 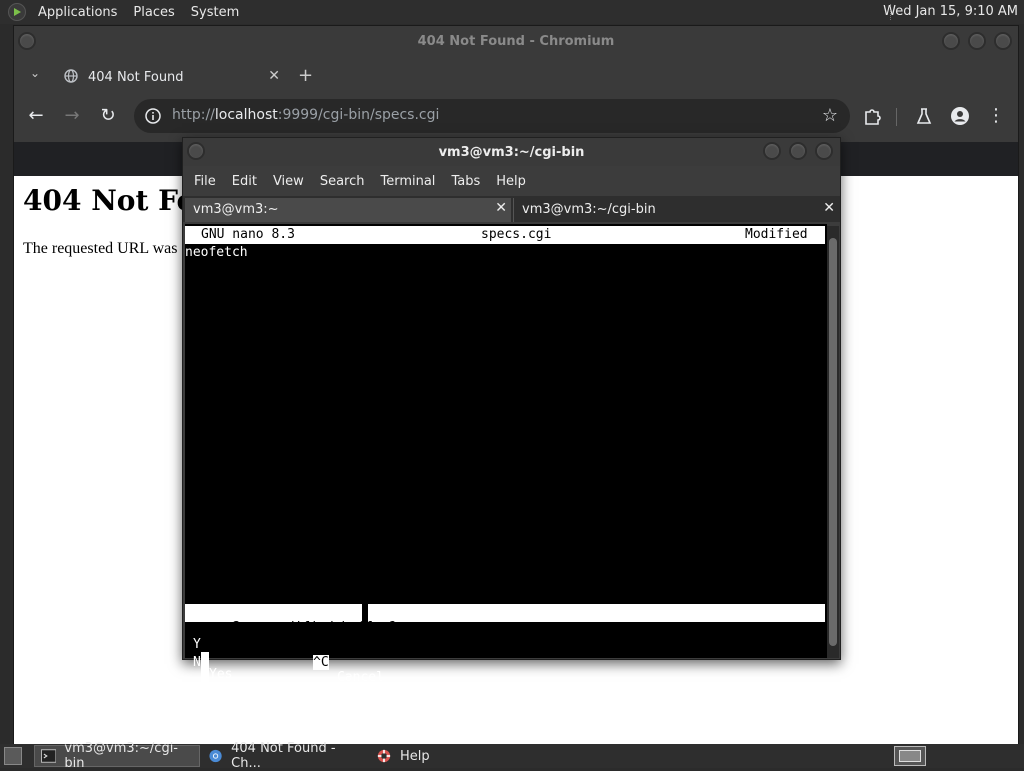 I want to click on nano-status: Modified, so click(x=776, y=234).